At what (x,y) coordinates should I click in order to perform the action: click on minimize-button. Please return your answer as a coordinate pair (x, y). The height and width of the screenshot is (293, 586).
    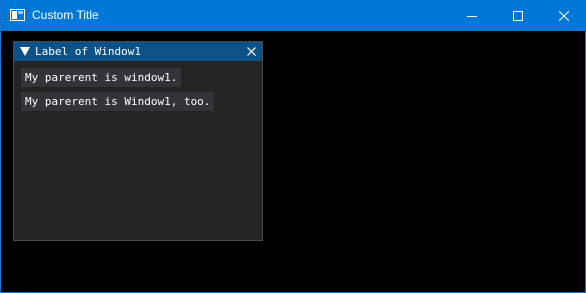
    Looking at the image, I should click on (472, 15).